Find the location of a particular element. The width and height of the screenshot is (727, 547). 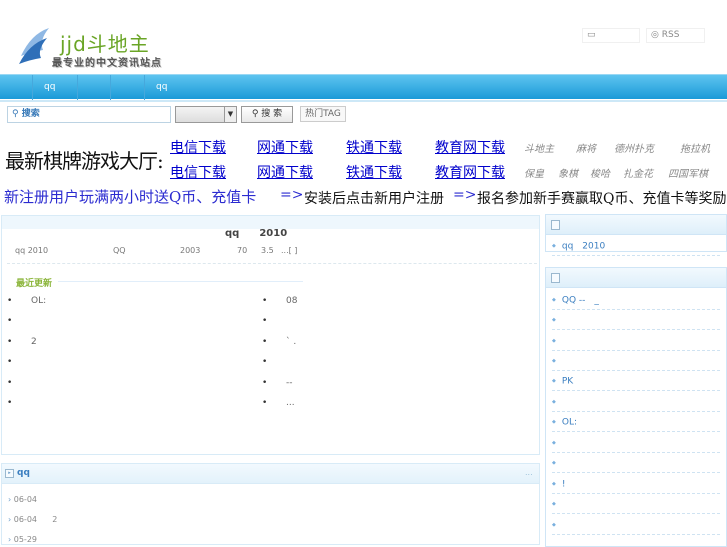

folder-icon: ▭ is located at coordinates (591, 35).